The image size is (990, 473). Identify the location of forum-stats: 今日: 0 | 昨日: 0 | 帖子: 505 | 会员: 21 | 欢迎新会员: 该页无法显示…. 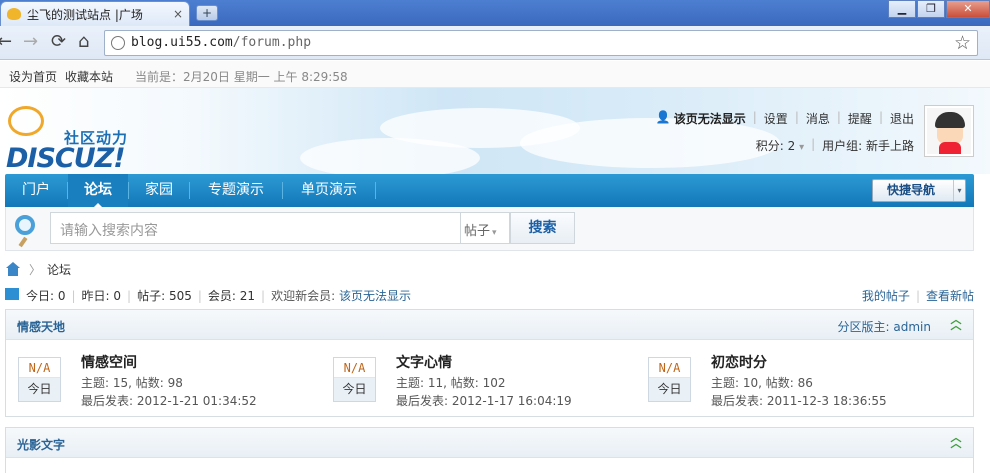
(489, 295).